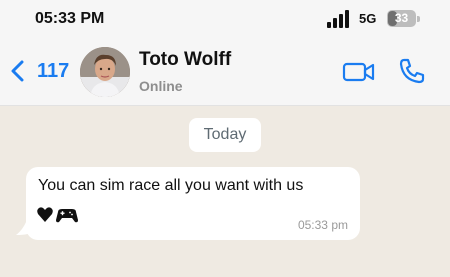  I want to click on message-time: 05:33 pm, so click(322, 225).